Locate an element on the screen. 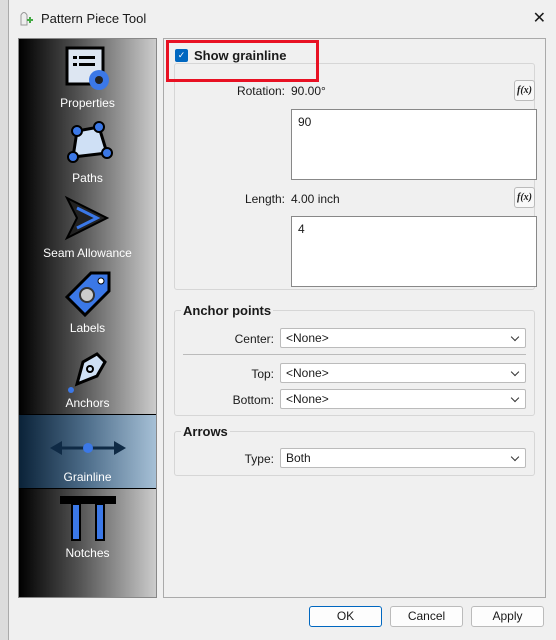  properties-icon is located at coordinates (87, 68).